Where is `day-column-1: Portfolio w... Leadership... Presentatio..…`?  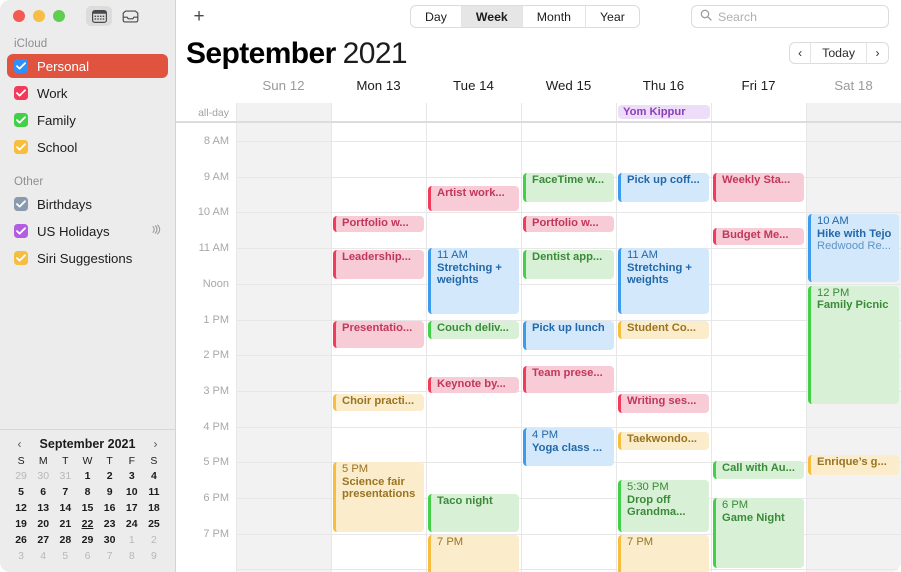 day-column-1: Portfolio w... Leadership... Presentatio..… is located at coordinates (378, 347).